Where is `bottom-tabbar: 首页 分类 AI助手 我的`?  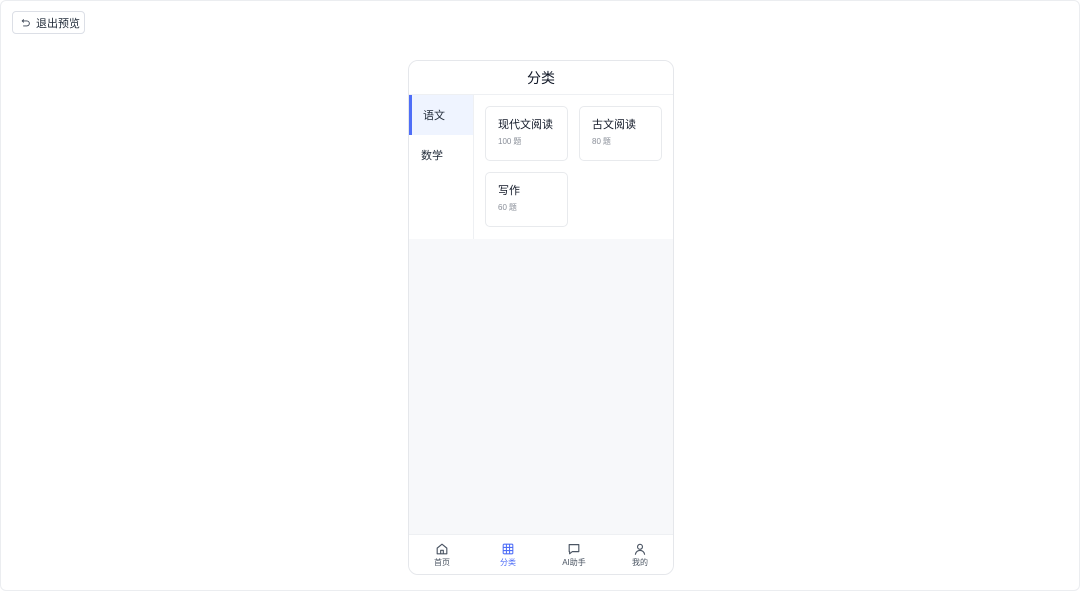 bottom-tabbar: 首页 分类 AI助手 我的 is located at coordinates (541, 554).